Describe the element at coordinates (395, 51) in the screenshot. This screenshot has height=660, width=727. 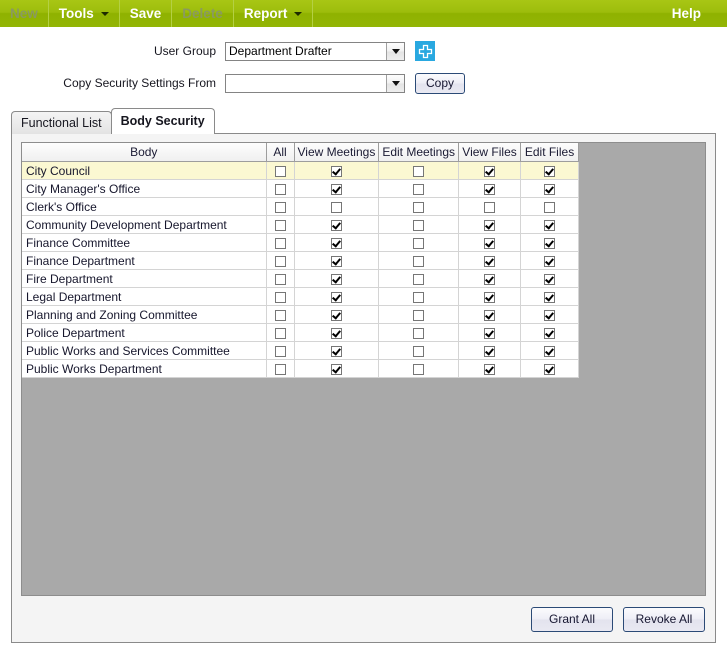
I see `user-group-dropdown-button` at that location.